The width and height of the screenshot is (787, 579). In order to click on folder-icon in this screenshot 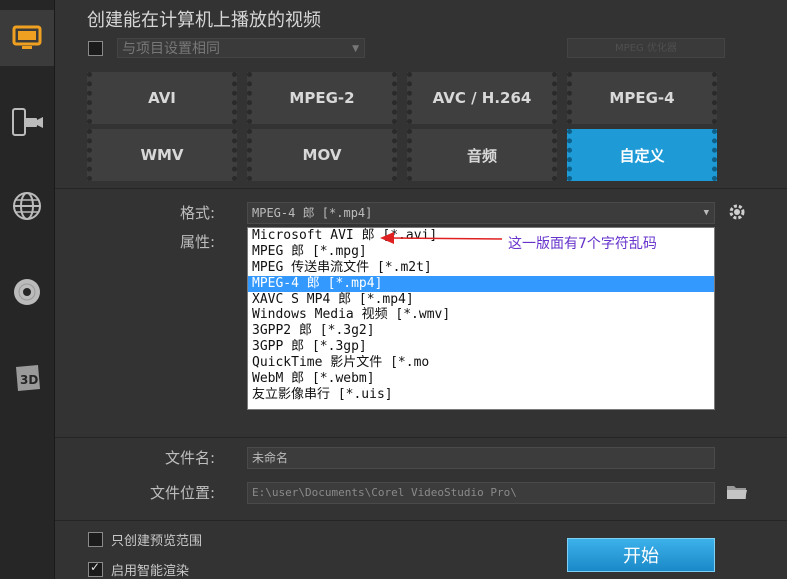, I will do `click(737, 494)`.